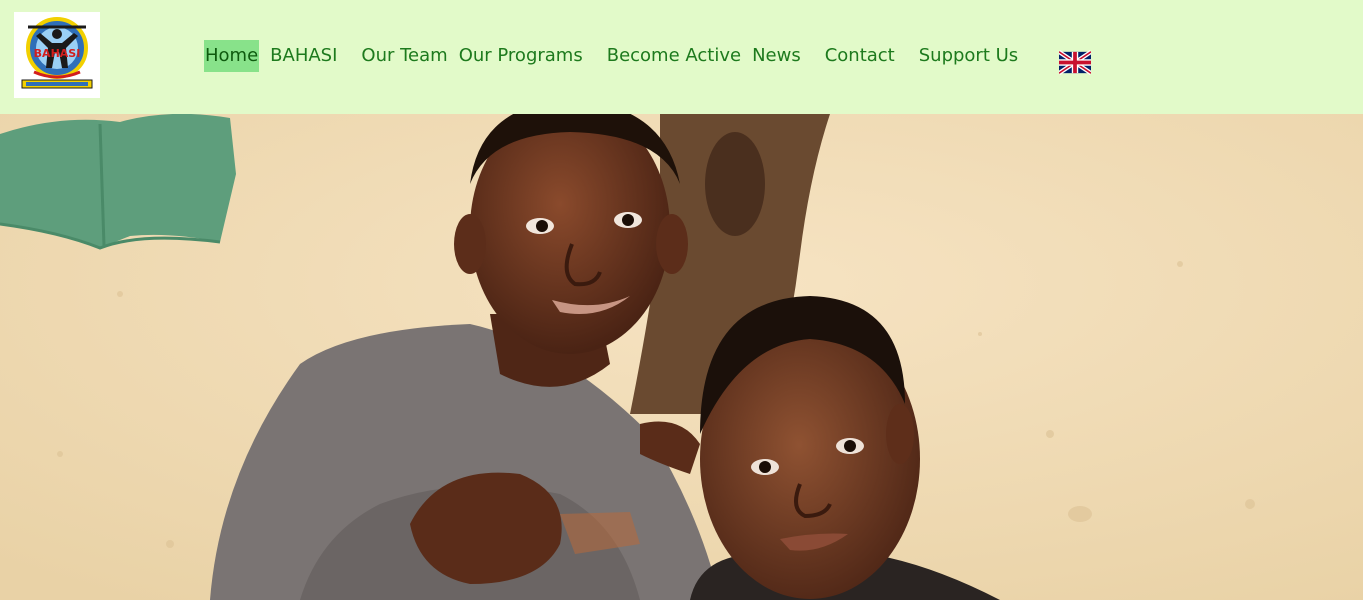 Image resolution: width=1363 pixels, height=600 pixels. Describe the element at coordinates (303, 56) in the screenshot. I see `nav-bahasi: BAHASI` at that location.